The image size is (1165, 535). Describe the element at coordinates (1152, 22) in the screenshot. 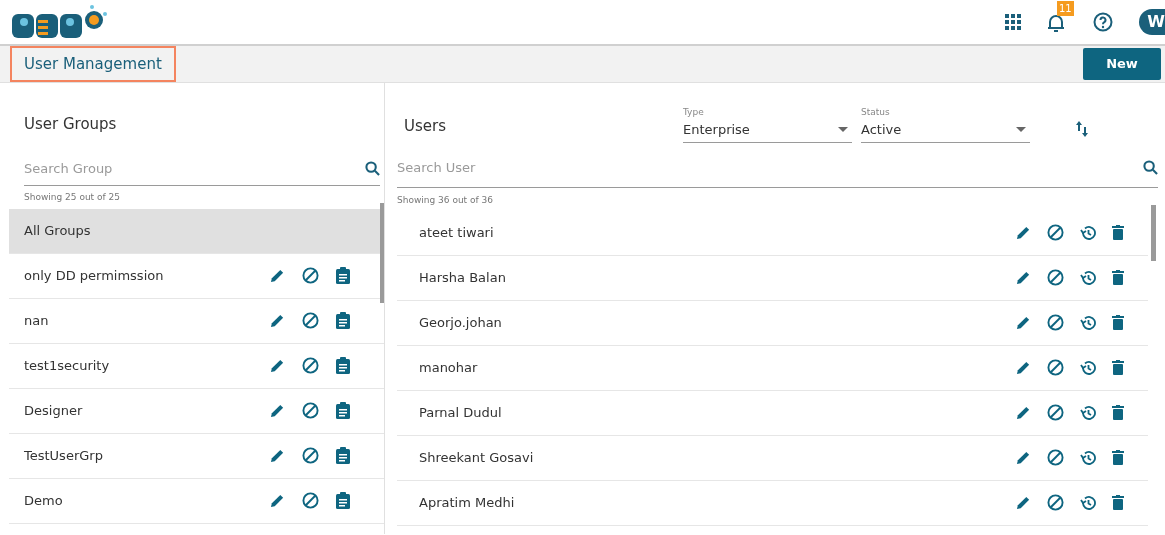

I see `user-avatar: W` at that location.